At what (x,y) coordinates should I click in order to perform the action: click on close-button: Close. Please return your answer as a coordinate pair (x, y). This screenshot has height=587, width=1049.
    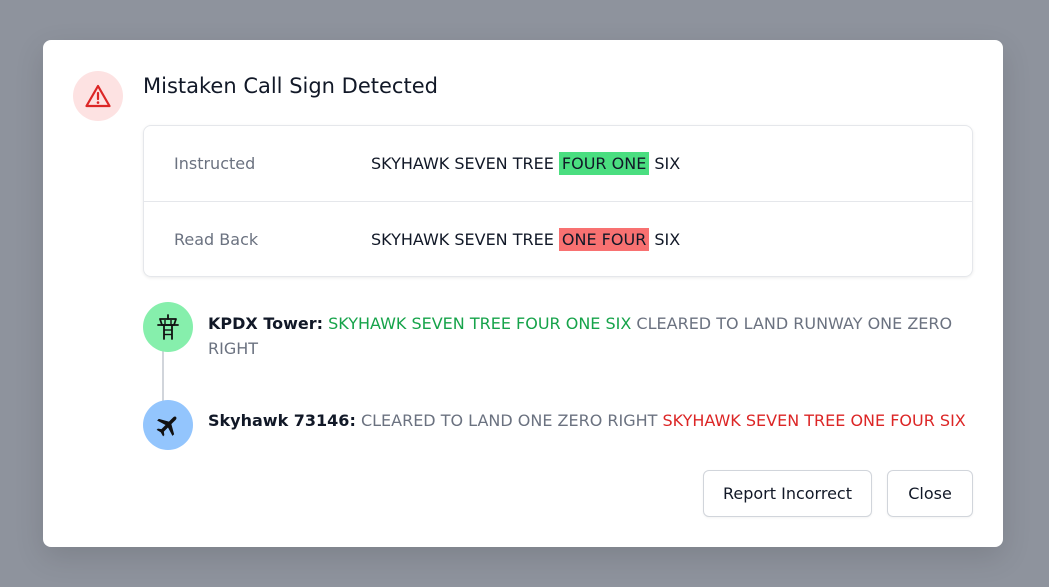
    Looking at the image, I should click on (930, 493).